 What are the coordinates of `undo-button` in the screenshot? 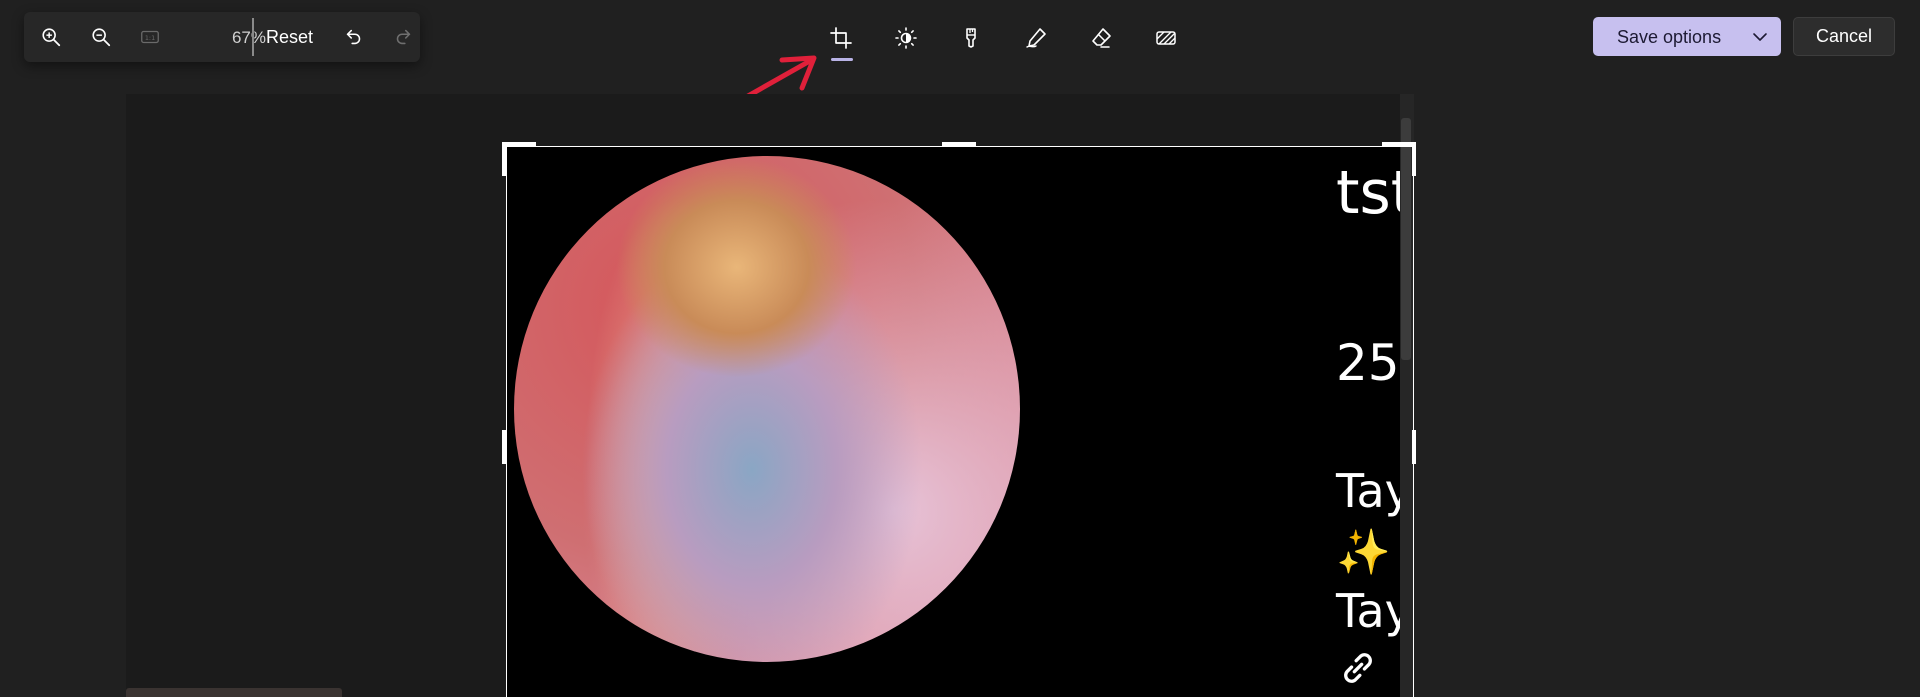 It's located at (354, 37).